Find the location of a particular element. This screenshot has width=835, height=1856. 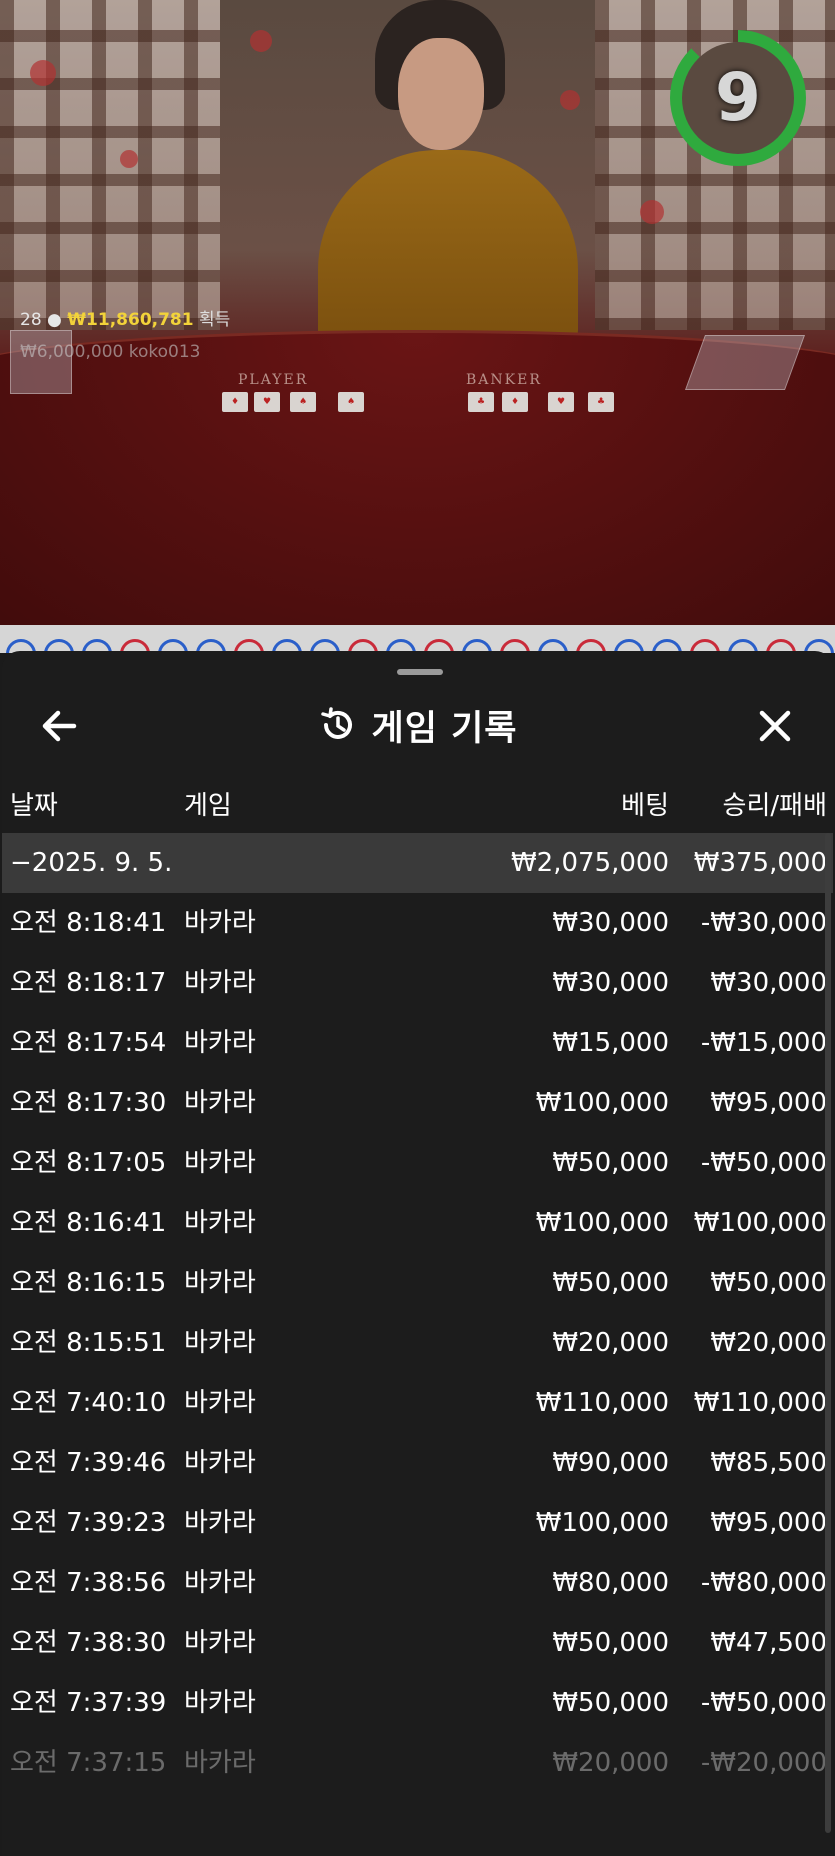

winner-info: 28 ● ₩11,860,781 획득 is located at coordinates (125, 317).